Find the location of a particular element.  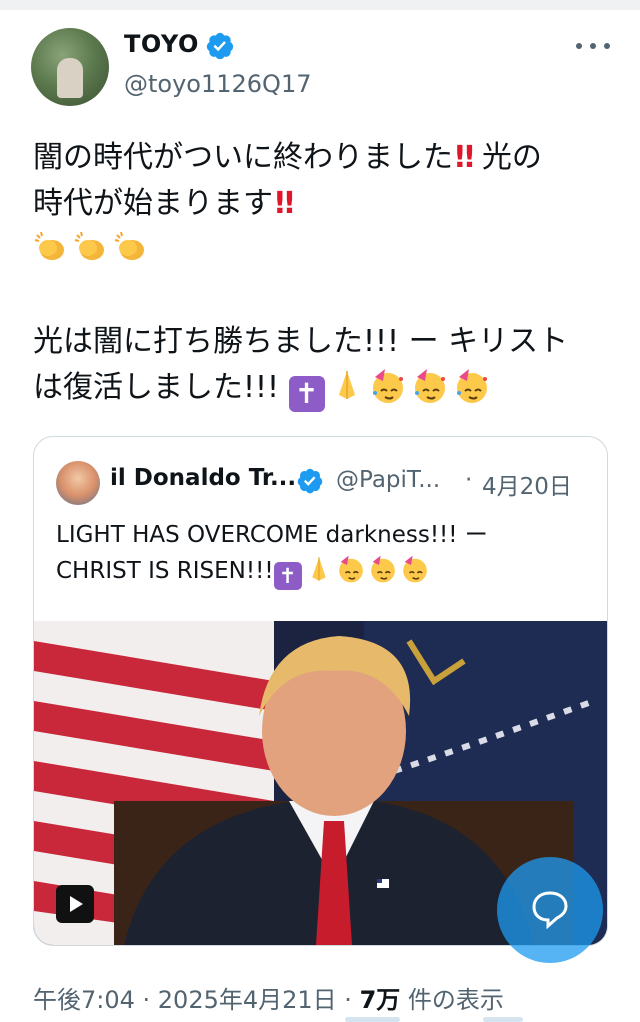

tweet-text-segment: 闇の時代がついに終わりました is located at coordinates (243, 157).